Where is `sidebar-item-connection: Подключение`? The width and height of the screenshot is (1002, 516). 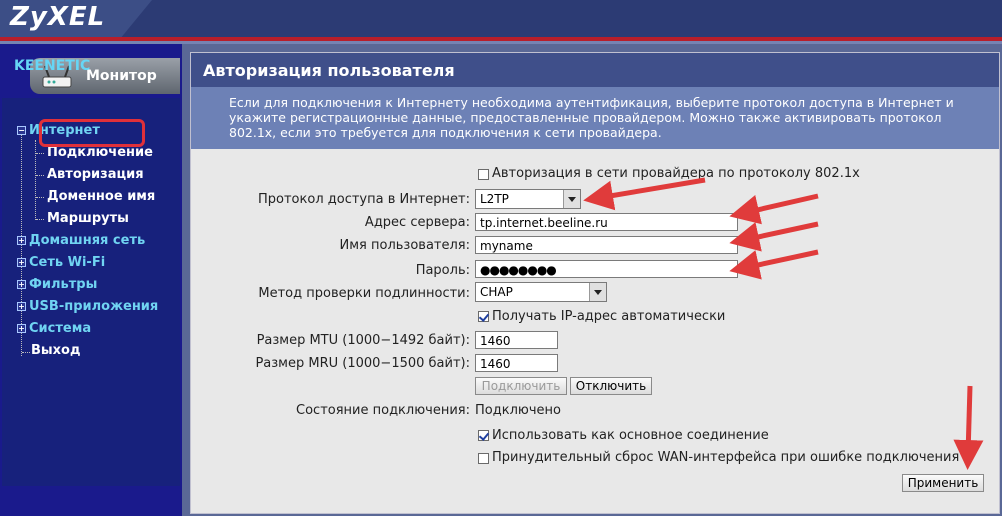
sidebar-item-connection: Подключение is located at coordinates (100, 152).